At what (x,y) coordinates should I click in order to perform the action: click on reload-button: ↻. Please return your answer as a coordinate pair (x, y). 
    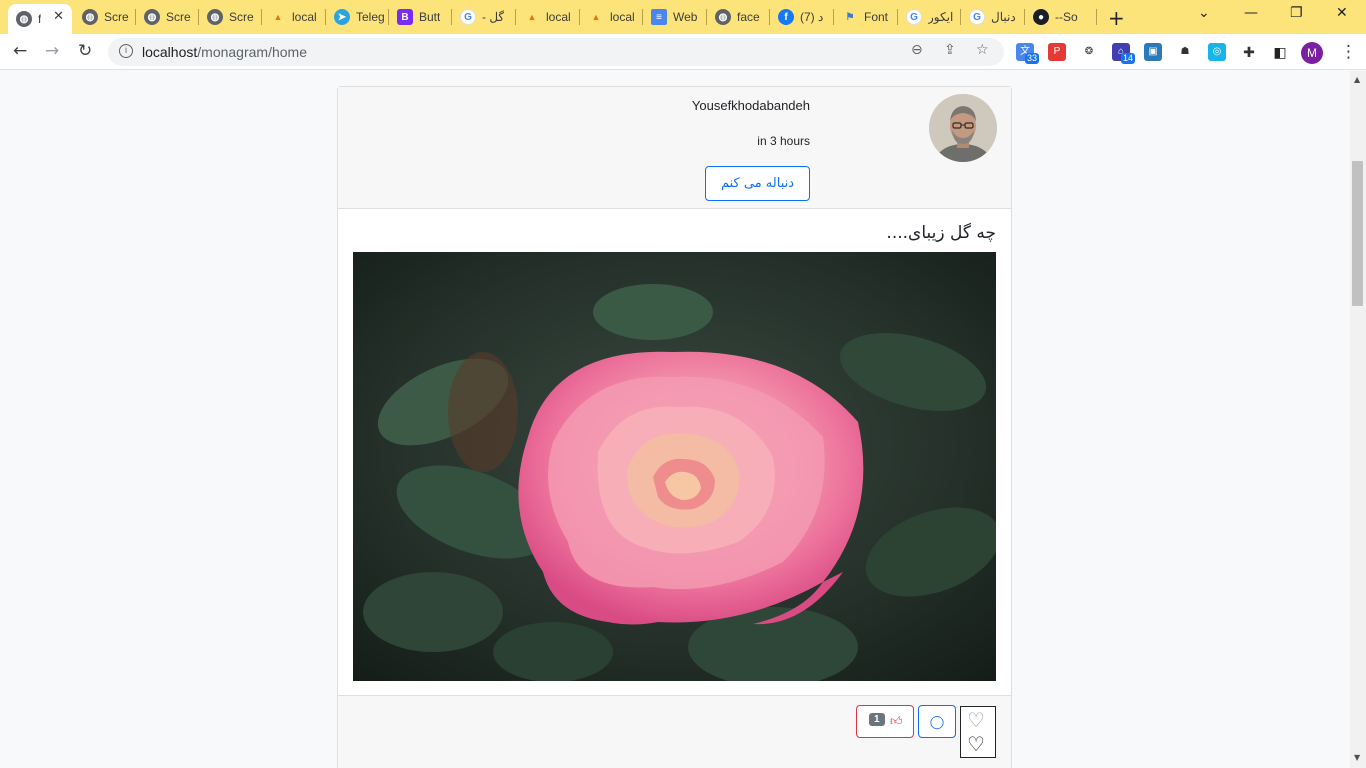
    Looking at the image, I should click on (85, 51).